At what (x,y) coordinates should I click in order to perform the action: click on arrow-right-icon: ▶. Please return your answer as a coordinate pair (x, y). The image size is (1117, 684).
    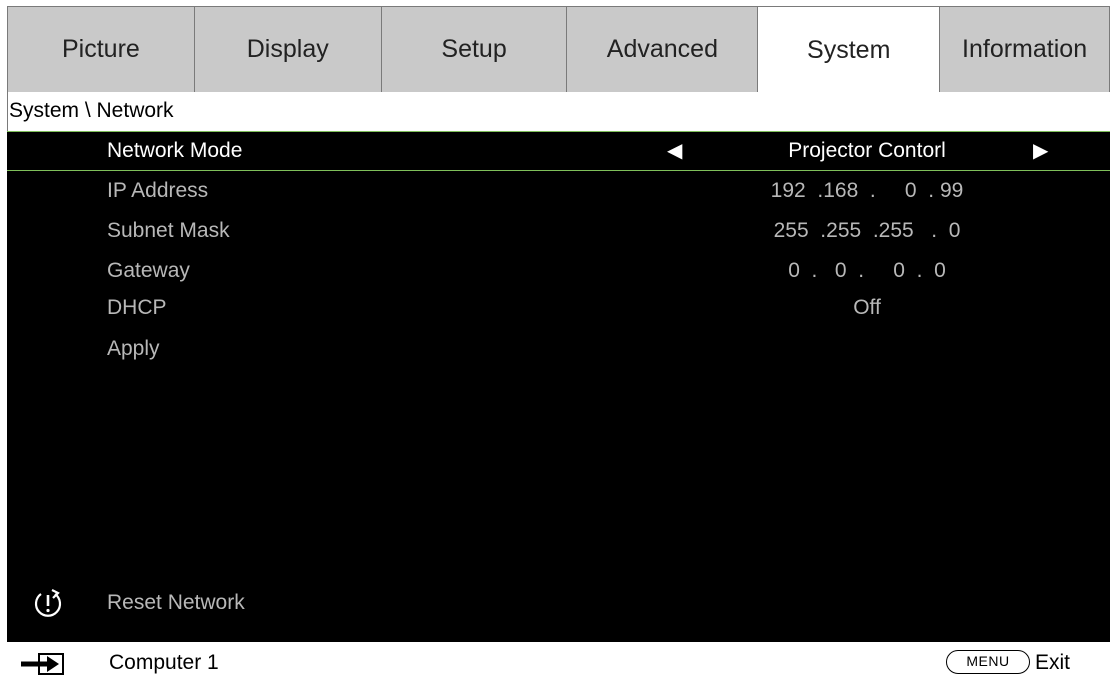
    Looking at the image, I should click on (1040, 151).